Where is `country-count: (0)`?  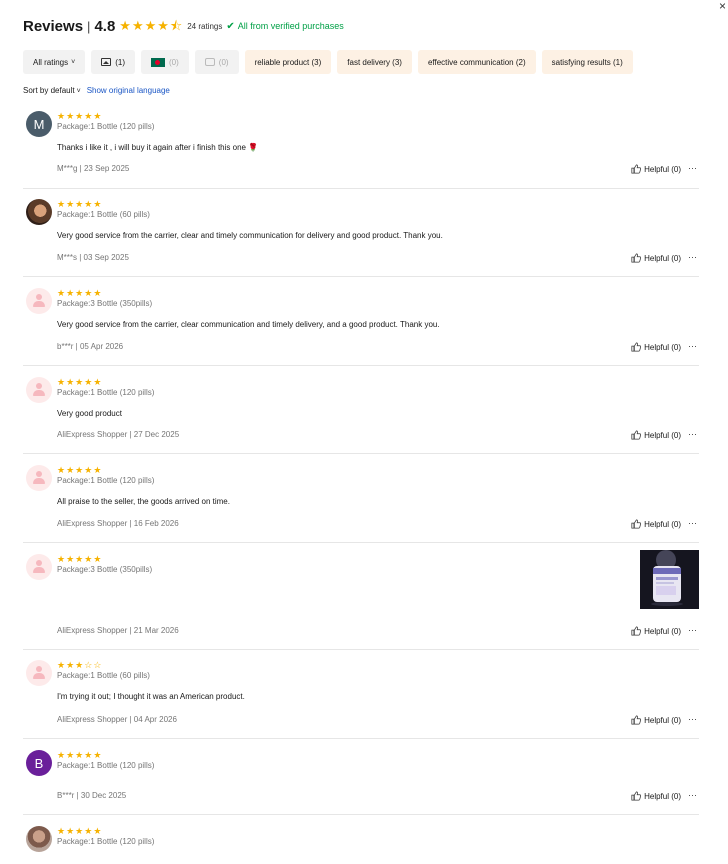
country-count: (0) is located at coordinates (174, 62).